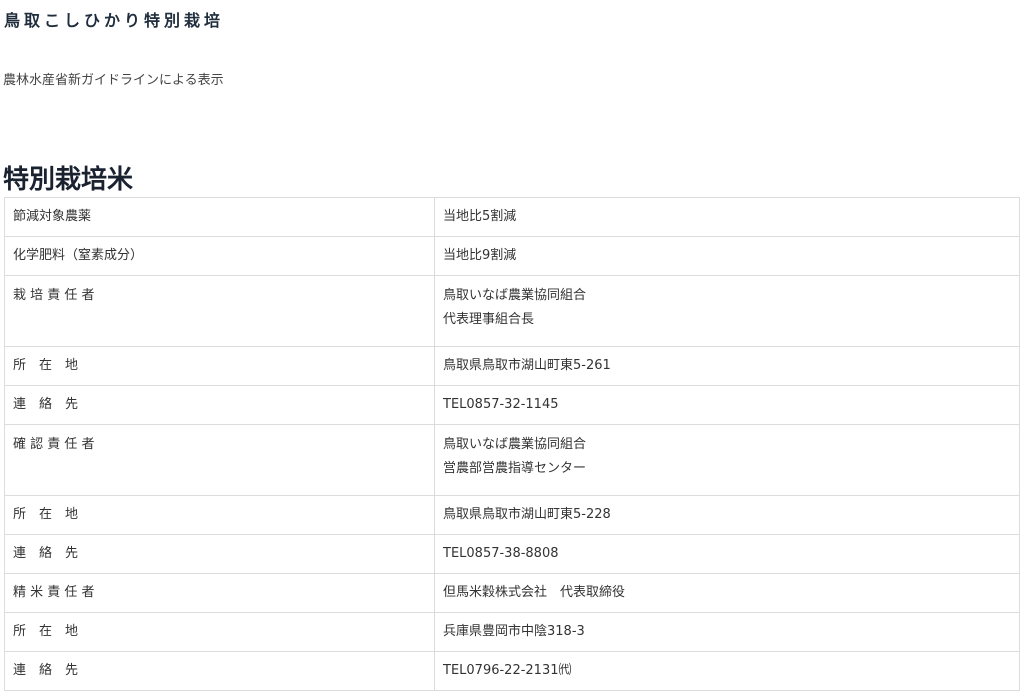 Image resolution: width=1024 pixels, height=691 pixels. I want to click on row-value: 当地比5割減, so click(727, 217).